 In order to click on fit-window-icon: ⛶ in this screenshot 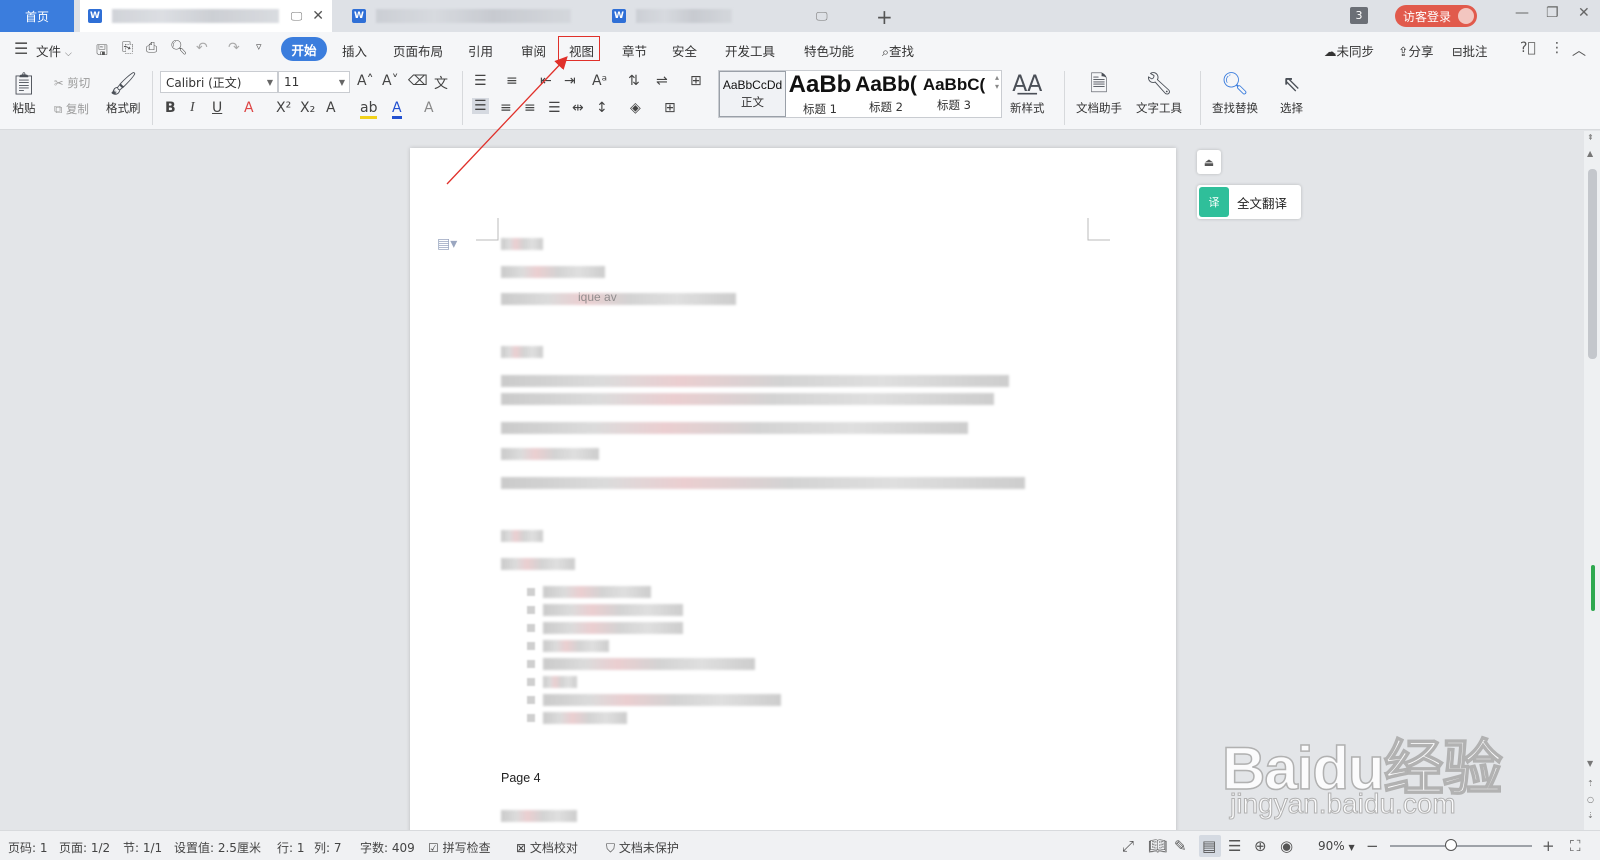, I will do `click(1575, 846)`.